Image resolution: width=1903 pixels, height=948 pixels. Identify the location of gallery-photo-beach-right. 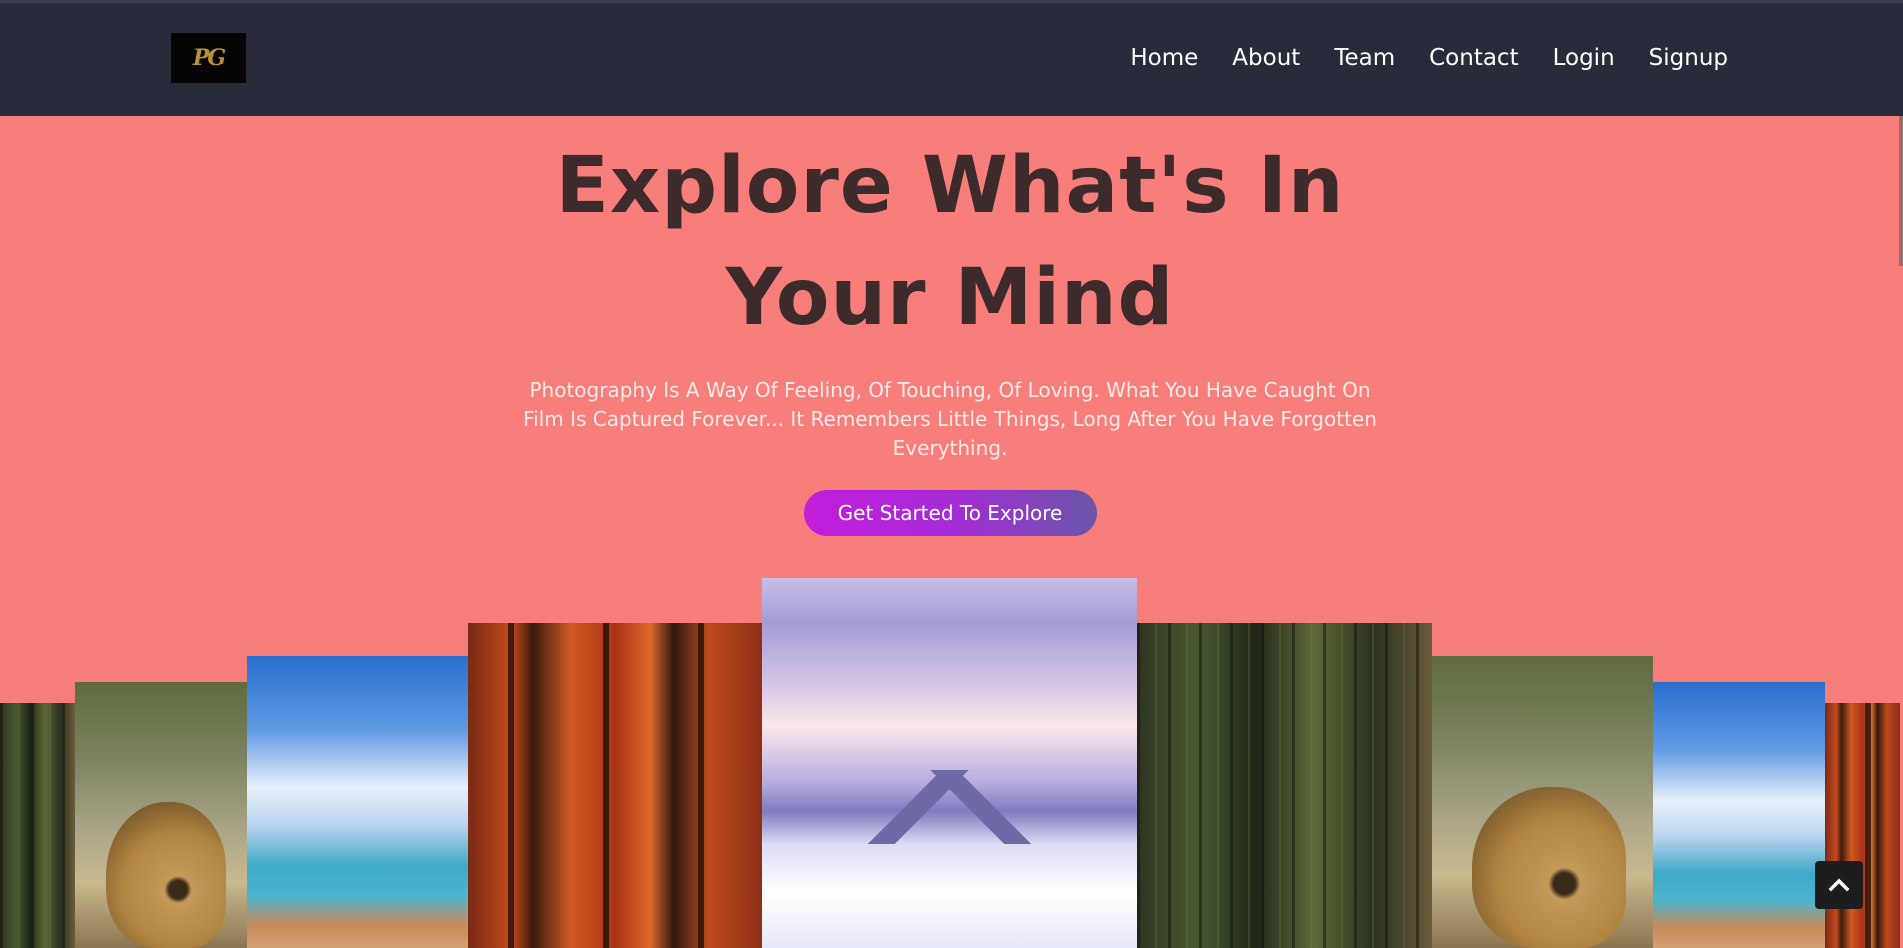
(1739, 815).